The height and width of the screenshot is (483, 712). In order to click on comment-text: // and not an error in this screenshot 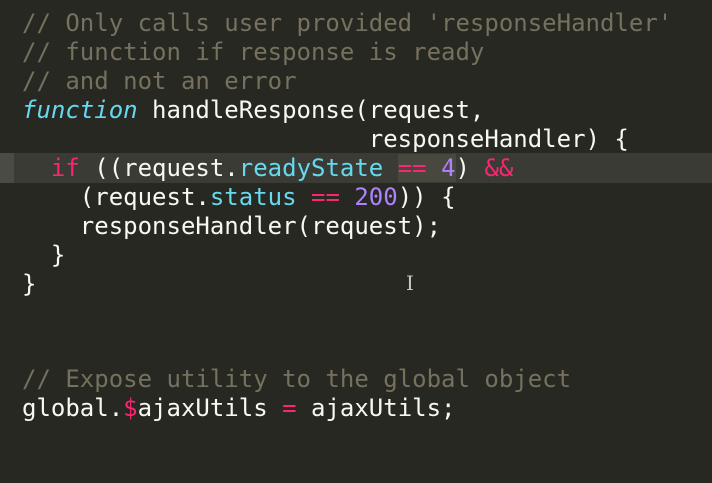, I will do `click(159, 81)`.